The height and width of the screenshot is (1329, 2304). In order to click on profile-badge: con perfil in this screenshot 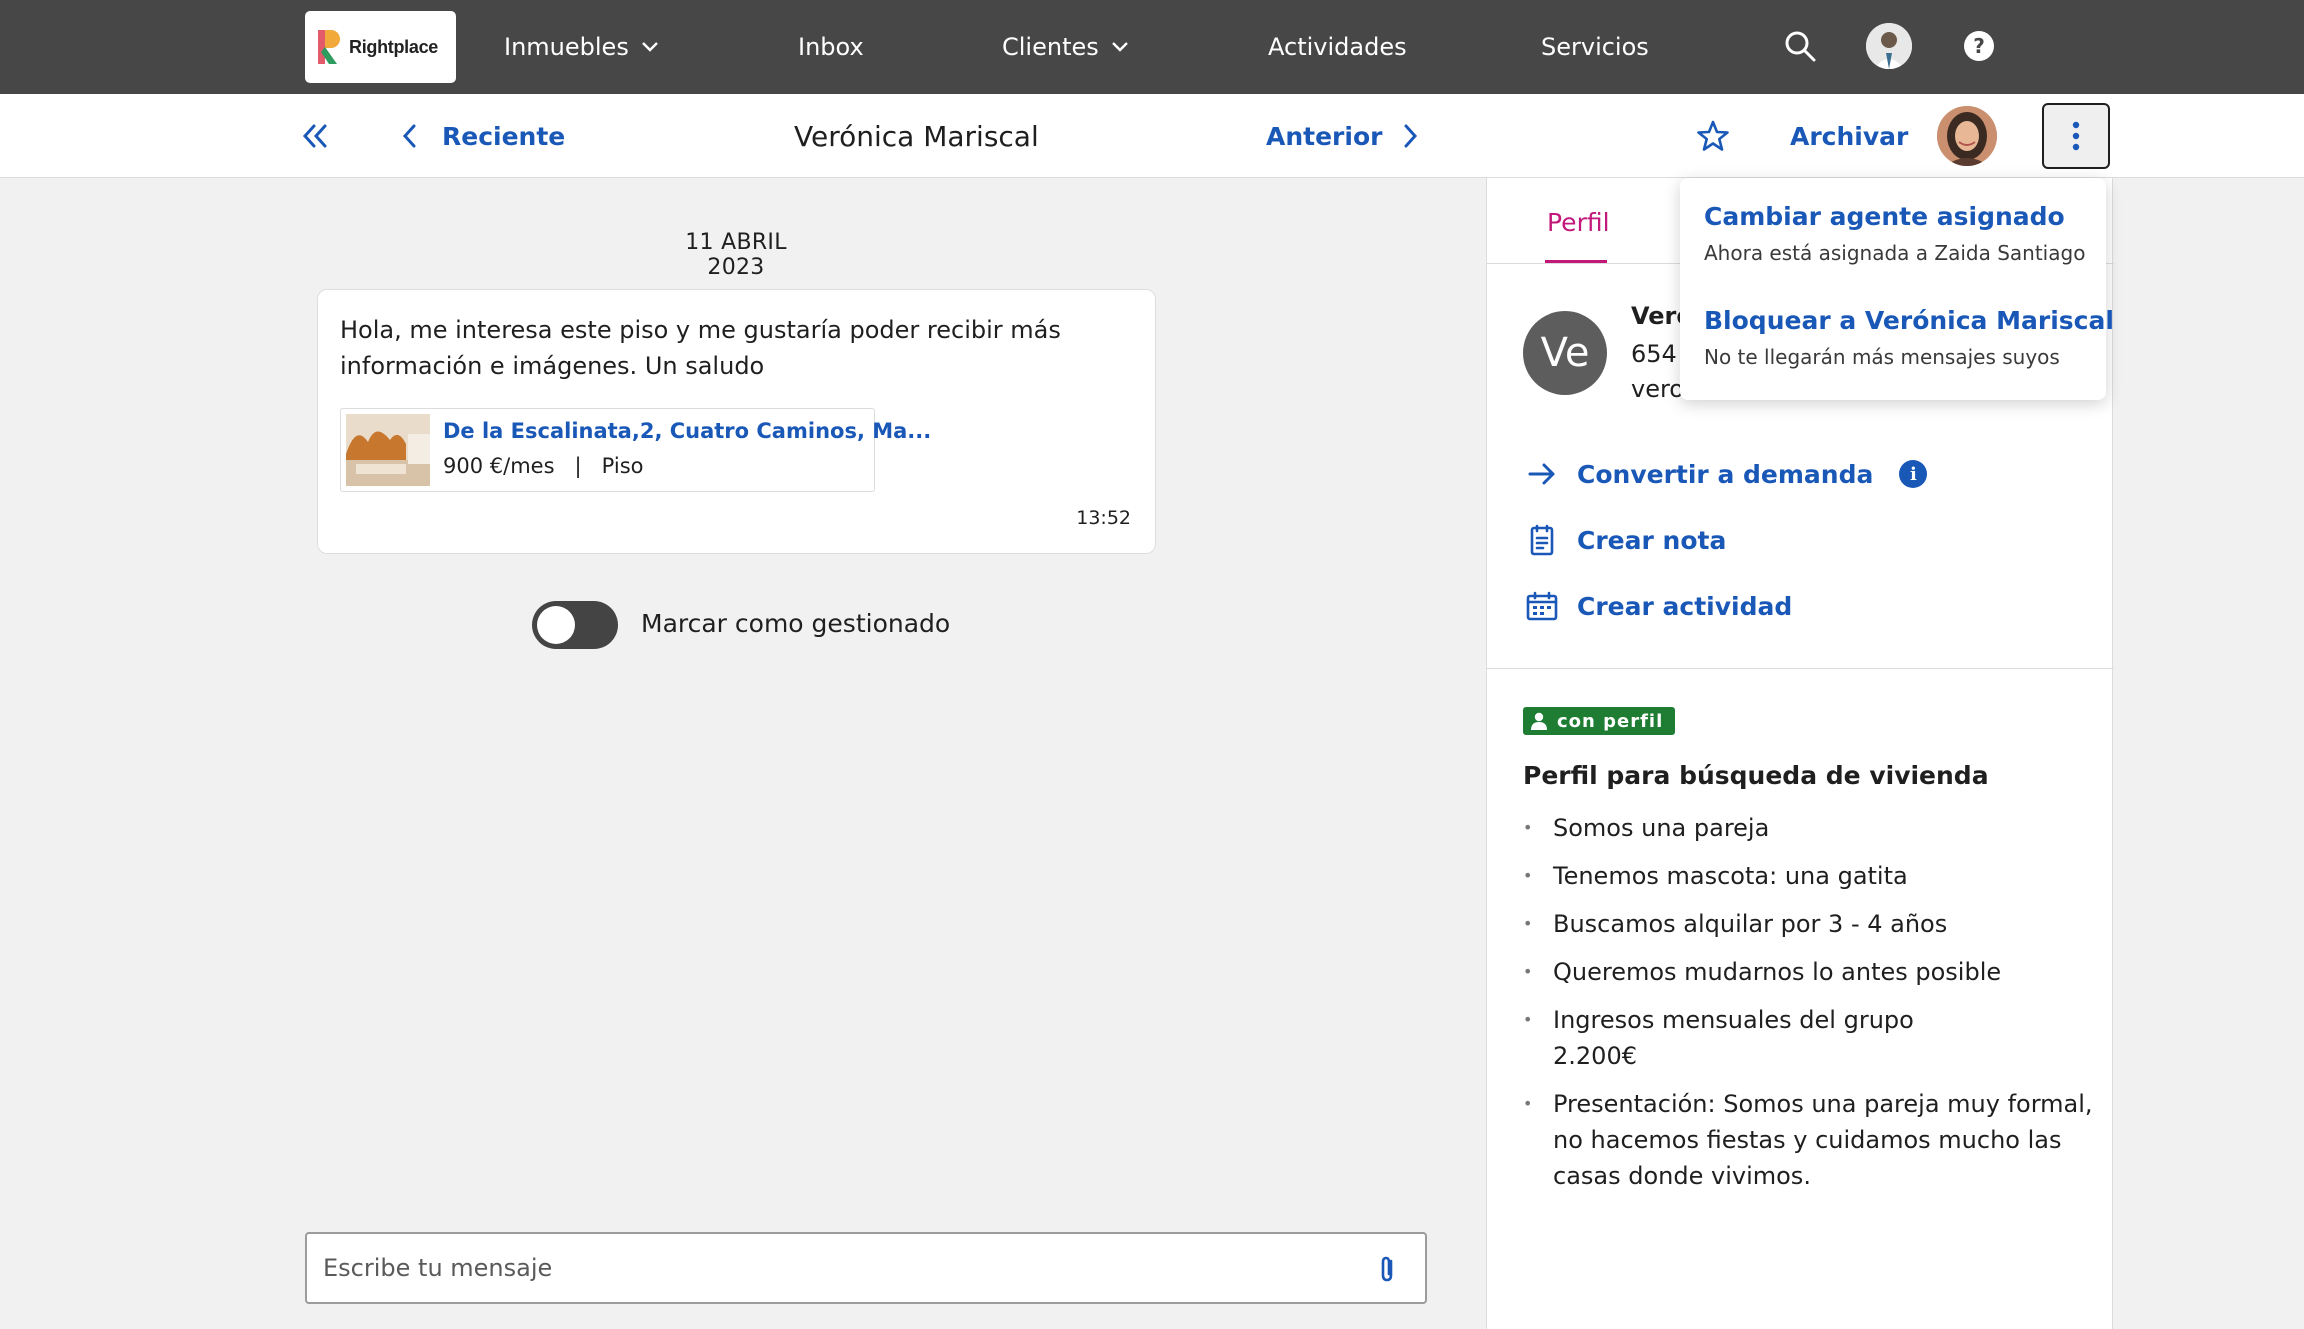, I will do `click(1599, 721)`.